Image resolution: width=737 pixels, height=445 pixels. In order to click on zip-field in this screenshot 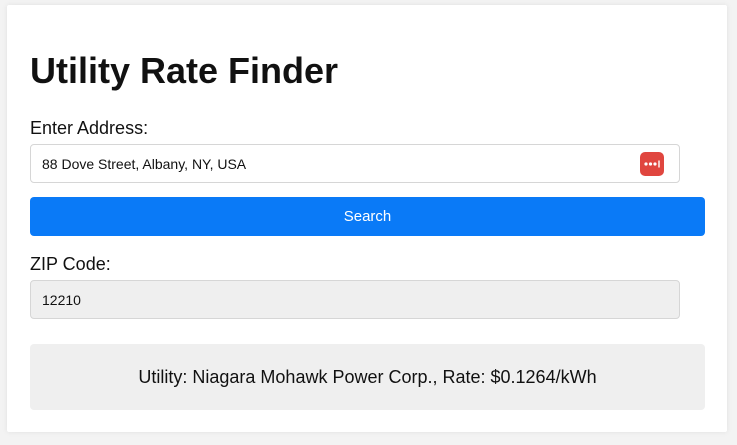, I will do `click(355, 299)`.